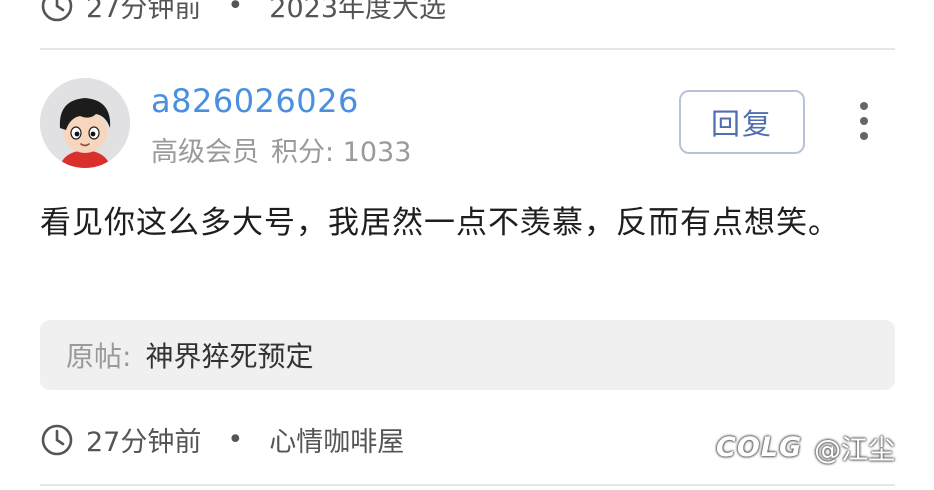  What do you see at coordinates (357, 12) in the screenshot?
I see `previous-post-board: 2023年度大选` at bounding box center [357, 12].